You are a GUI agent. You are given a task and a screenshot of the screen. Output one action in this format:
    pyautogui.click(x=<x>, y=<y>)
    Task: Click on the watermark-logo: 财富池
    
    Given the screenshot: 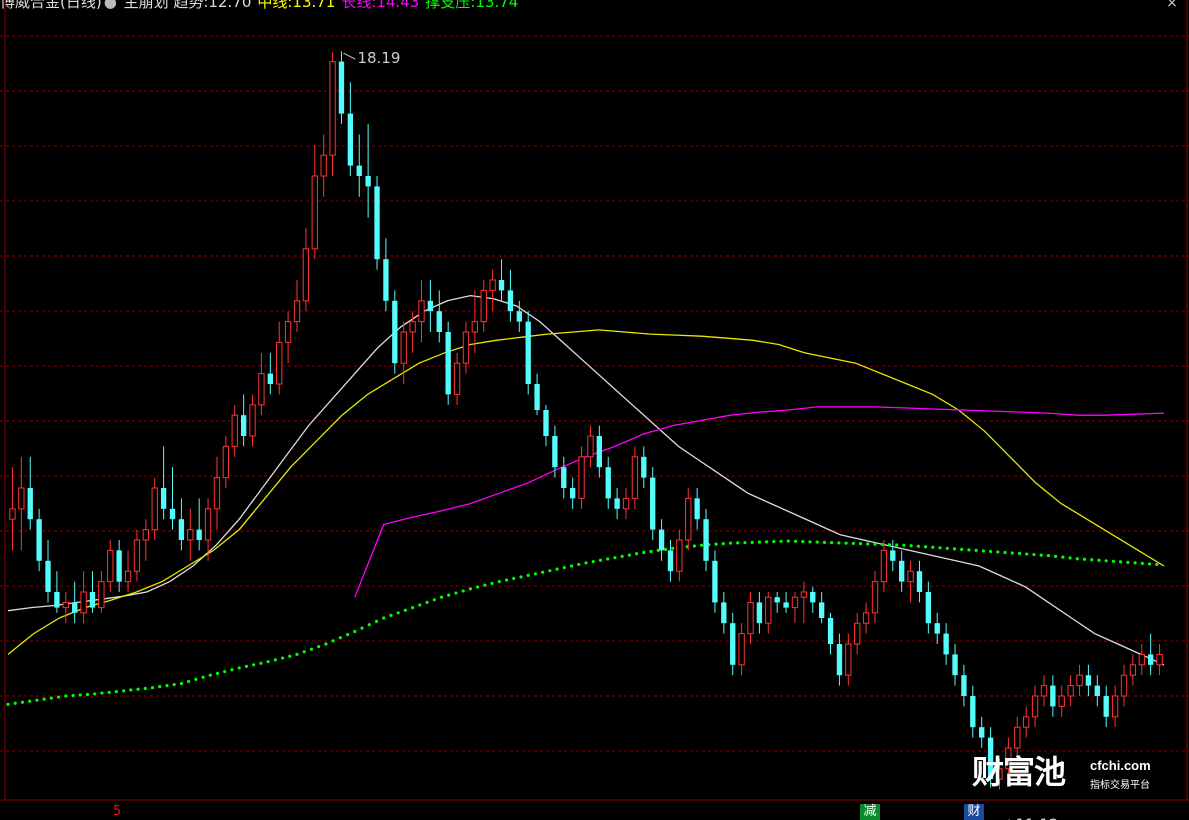 What is the action you would take?
    pyautogui.click(x=1019, y=772)
    